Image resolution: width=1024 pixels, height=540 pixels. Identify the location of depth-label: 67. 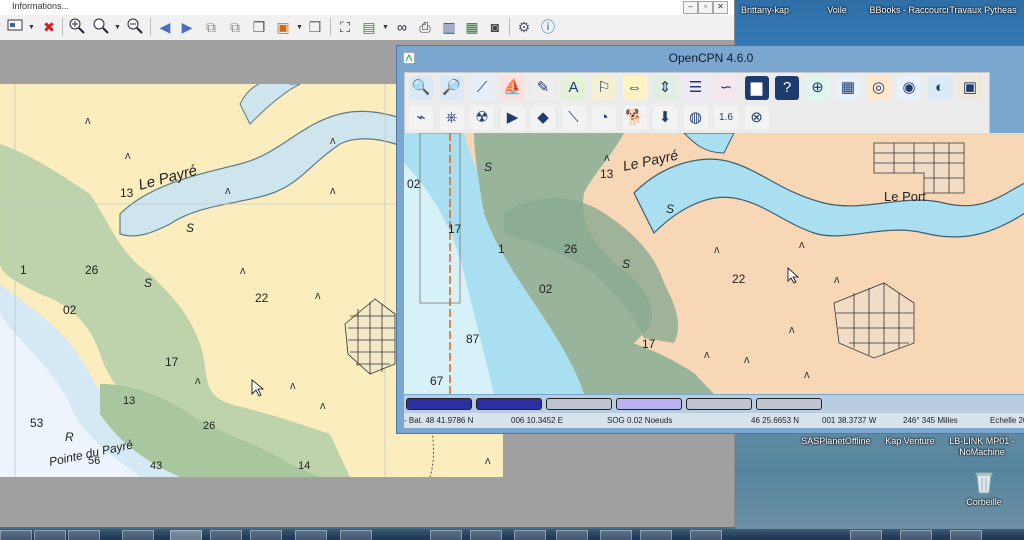
(437, 381).